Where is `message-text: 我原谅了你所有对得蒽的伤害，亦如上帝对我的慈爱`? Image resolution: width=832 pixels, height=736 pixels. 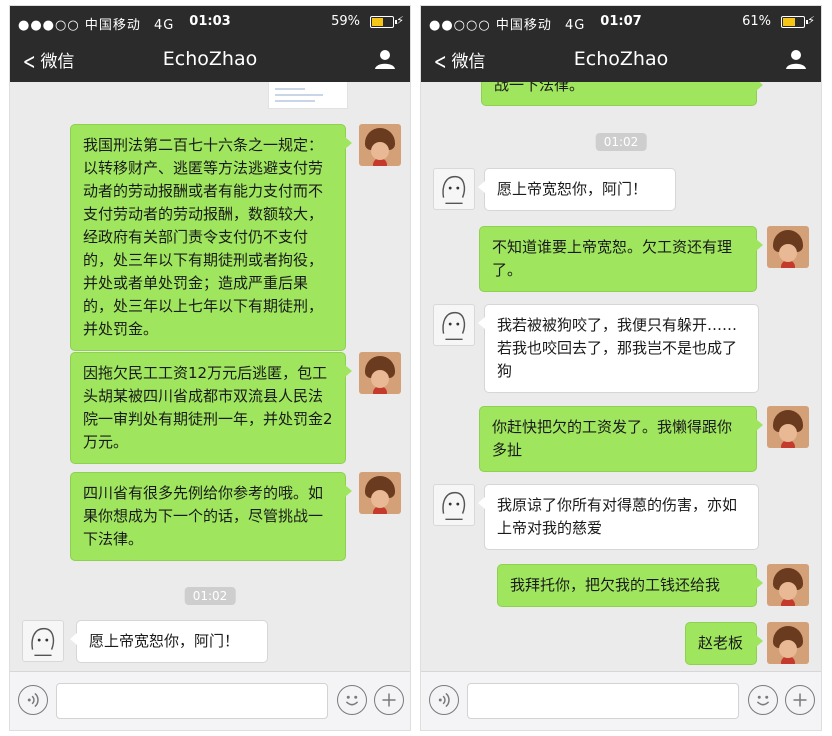 message-text: 我原谅了你所有对得蒽的伤害，亦如上帝对我的慈爱 is located at coordinates (617, 516).